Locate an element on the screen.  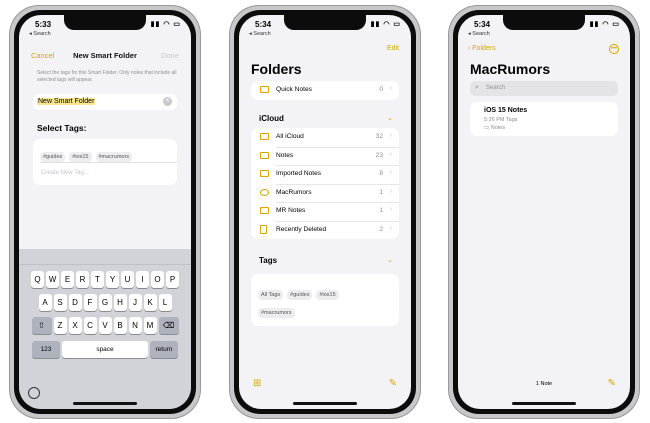
folder-count: 23 is located at coordinates (379, 155).